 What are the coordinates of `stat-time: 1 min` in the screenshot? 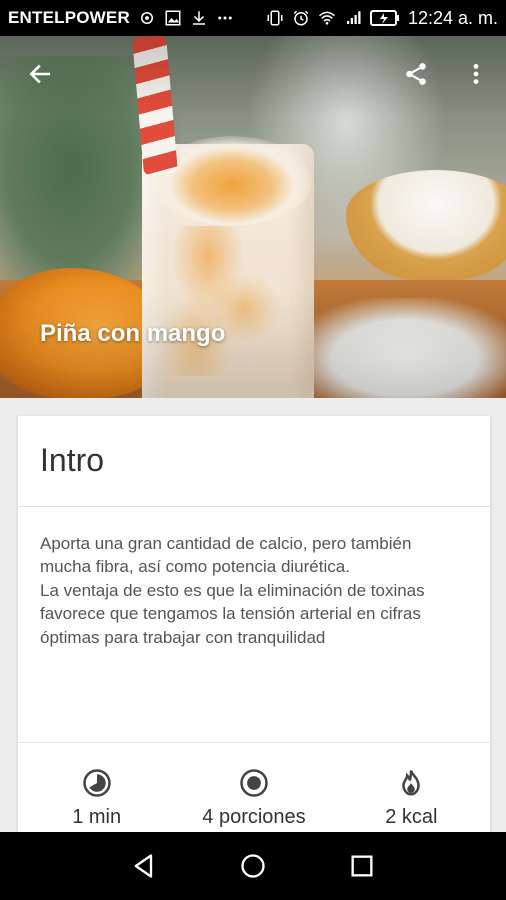 It's located at (96, 796).